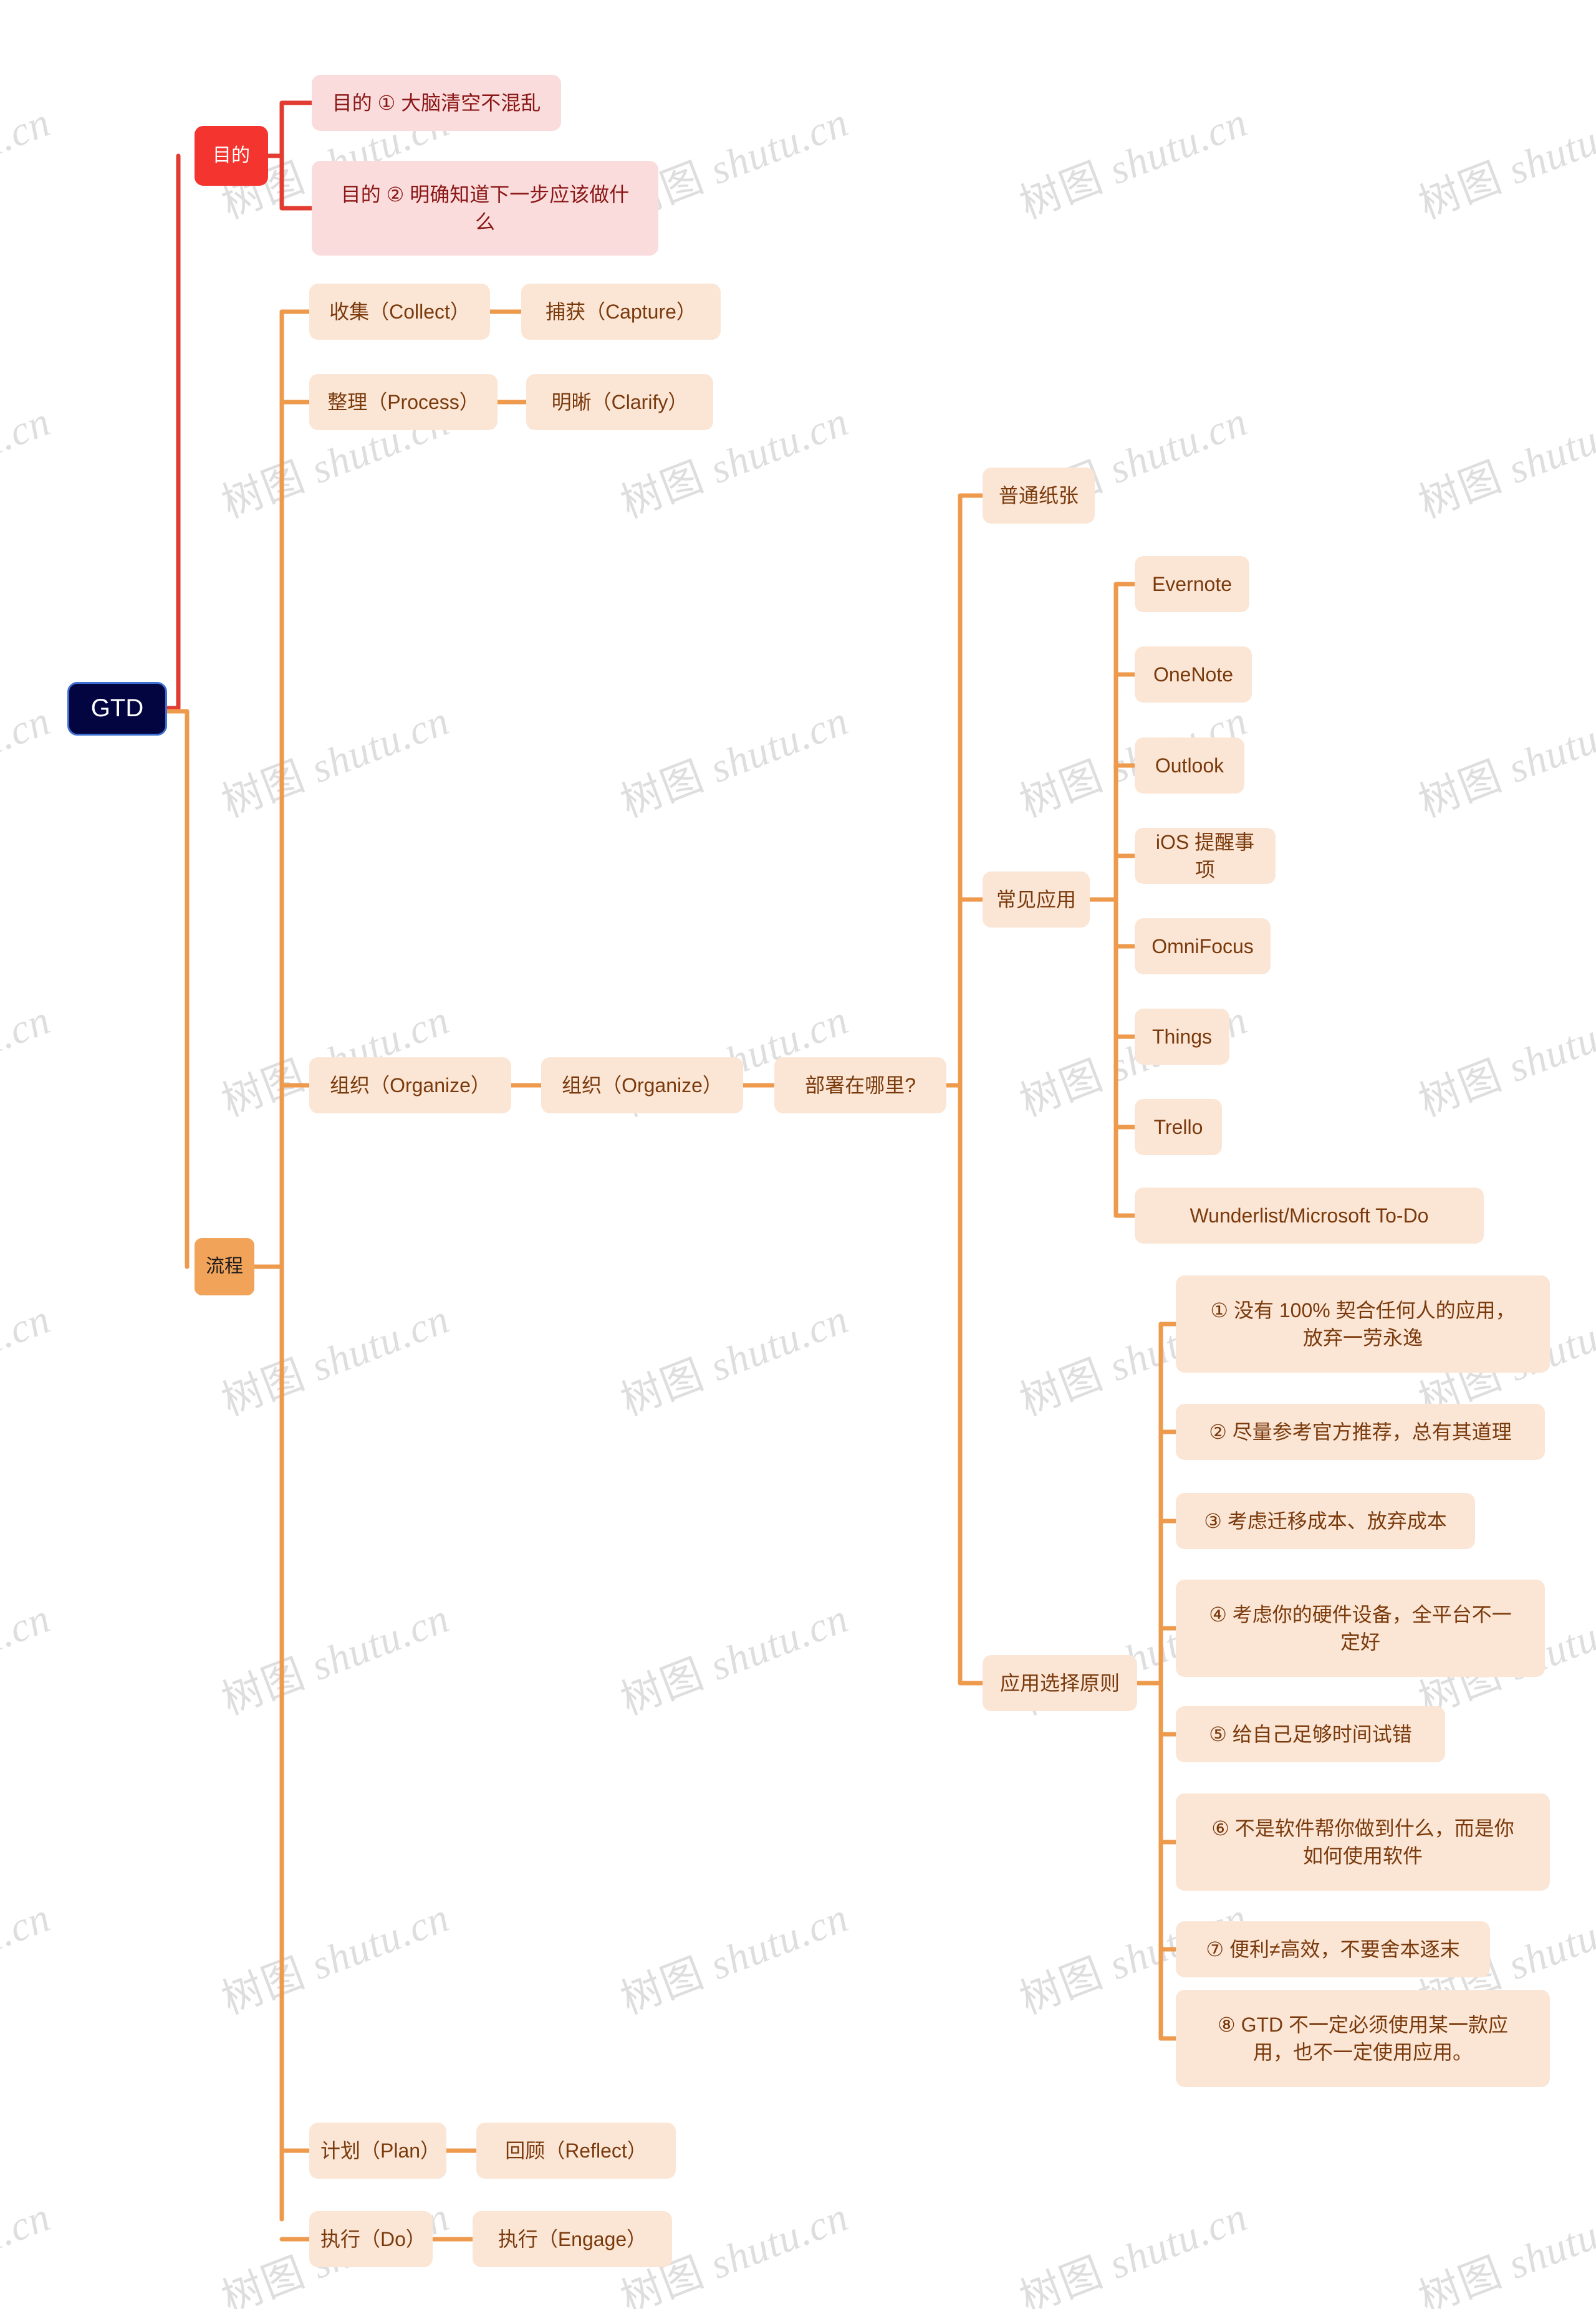 The image size is (1596, 2309). I want to click on node-principle-8: ⑧ GTD 不一定必须使用某一款应 用，也不一定使用应用。, so click(1363, 2038).